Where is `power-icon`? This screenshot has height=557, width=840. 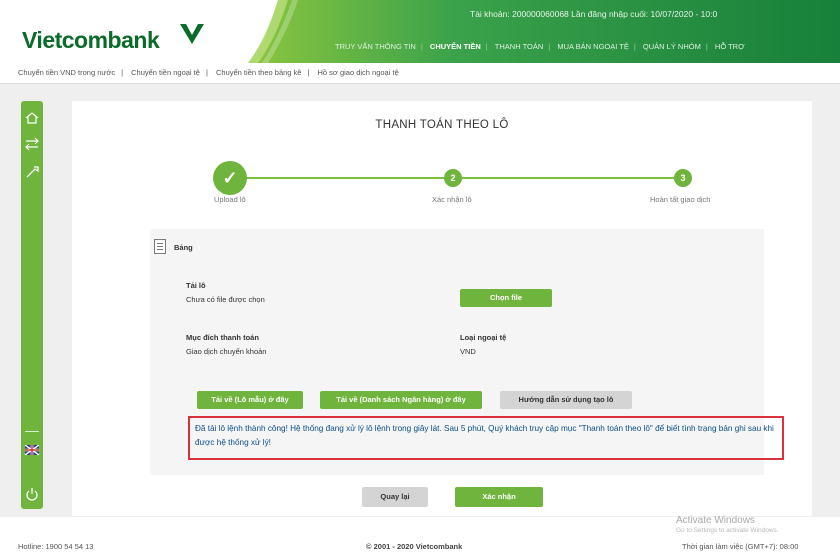 power-icon is located at coordinates (32, 494).